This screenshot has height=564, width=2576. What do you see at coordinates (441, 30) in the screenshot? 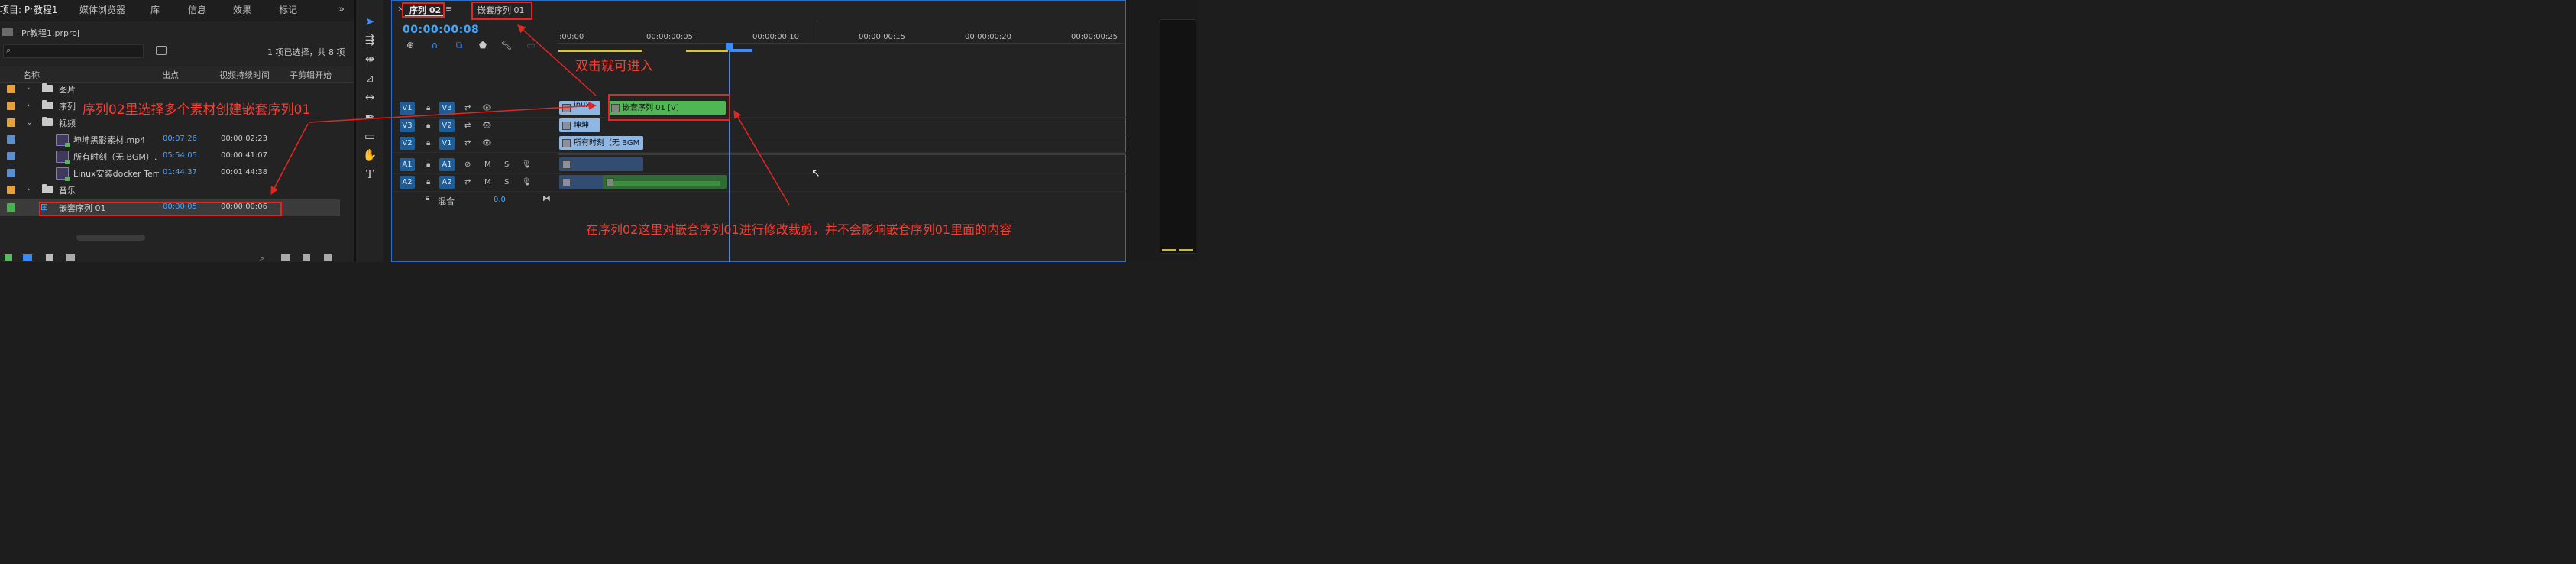
I see `playhead-timecode: 00:00:00:08` at bounding box center [441, 30].